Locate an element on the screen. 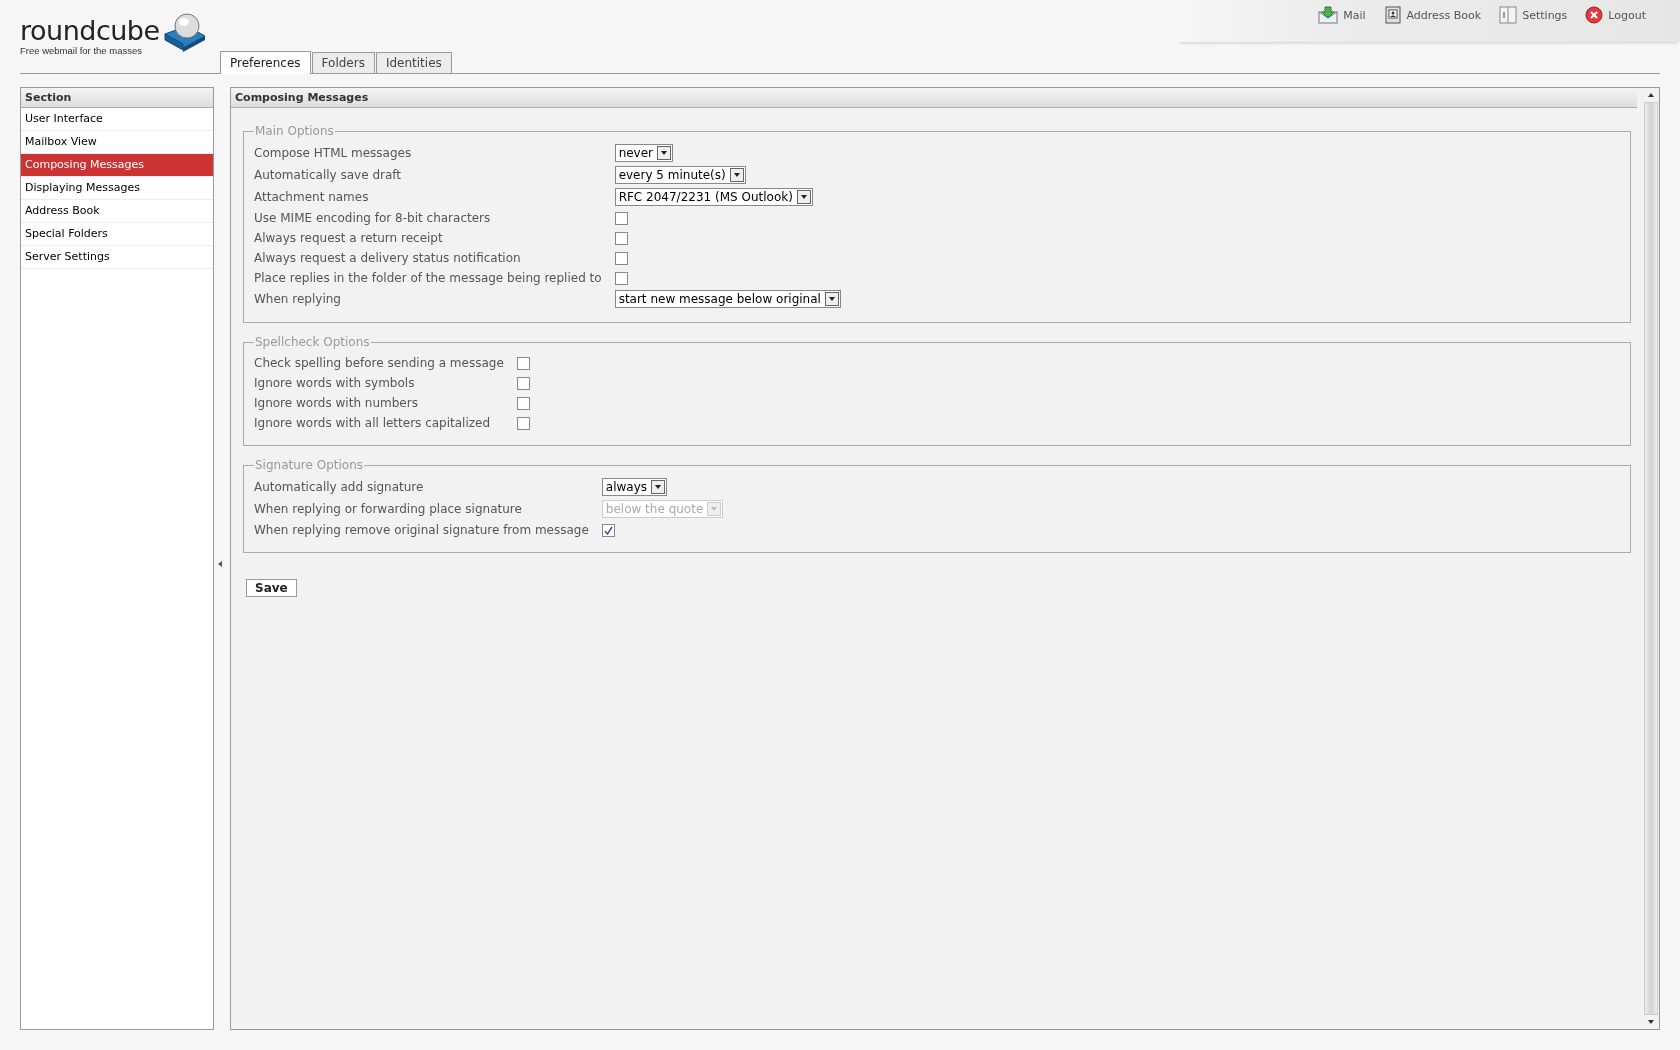  nav-link: Settings is located at coordinates (1533, 15).